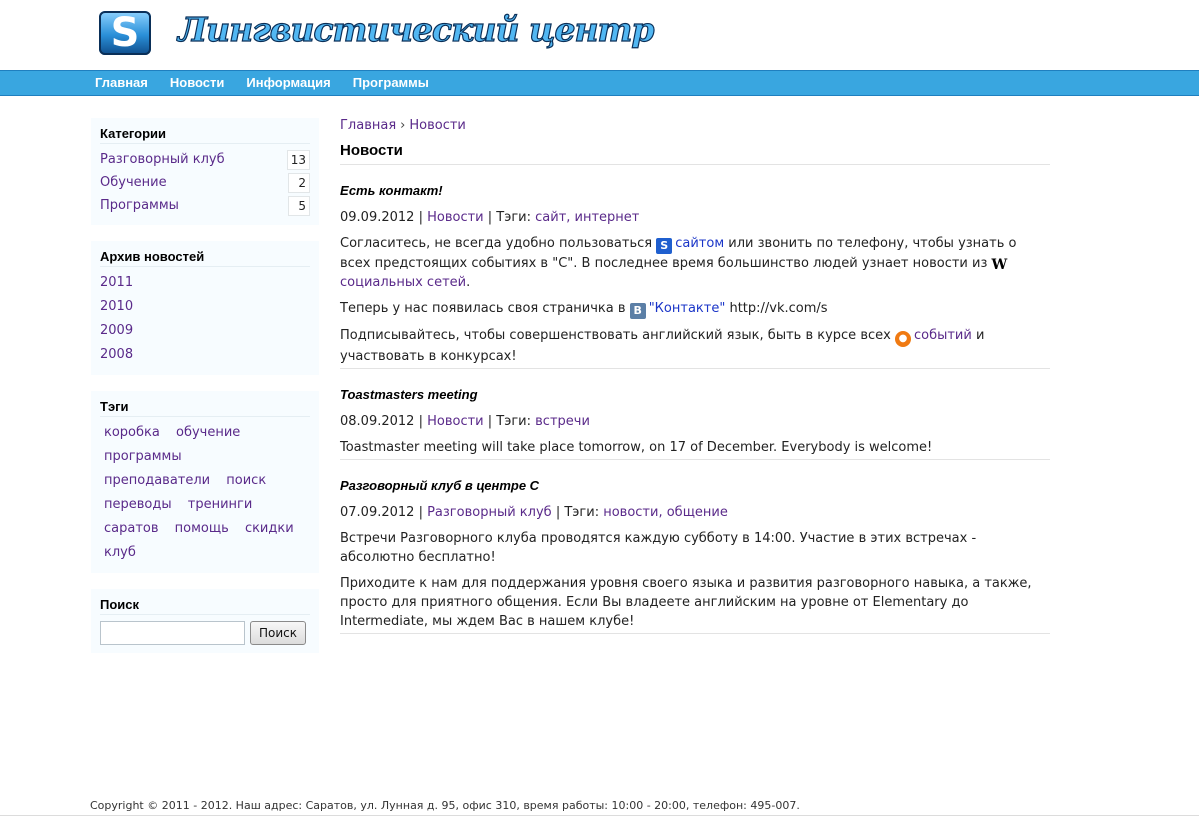 The image size is (1199, 817). What do you see at coordinates (116, 306) in the screenshot?
I see `archive-year-link: 2010` at bounding box center [116, 306].